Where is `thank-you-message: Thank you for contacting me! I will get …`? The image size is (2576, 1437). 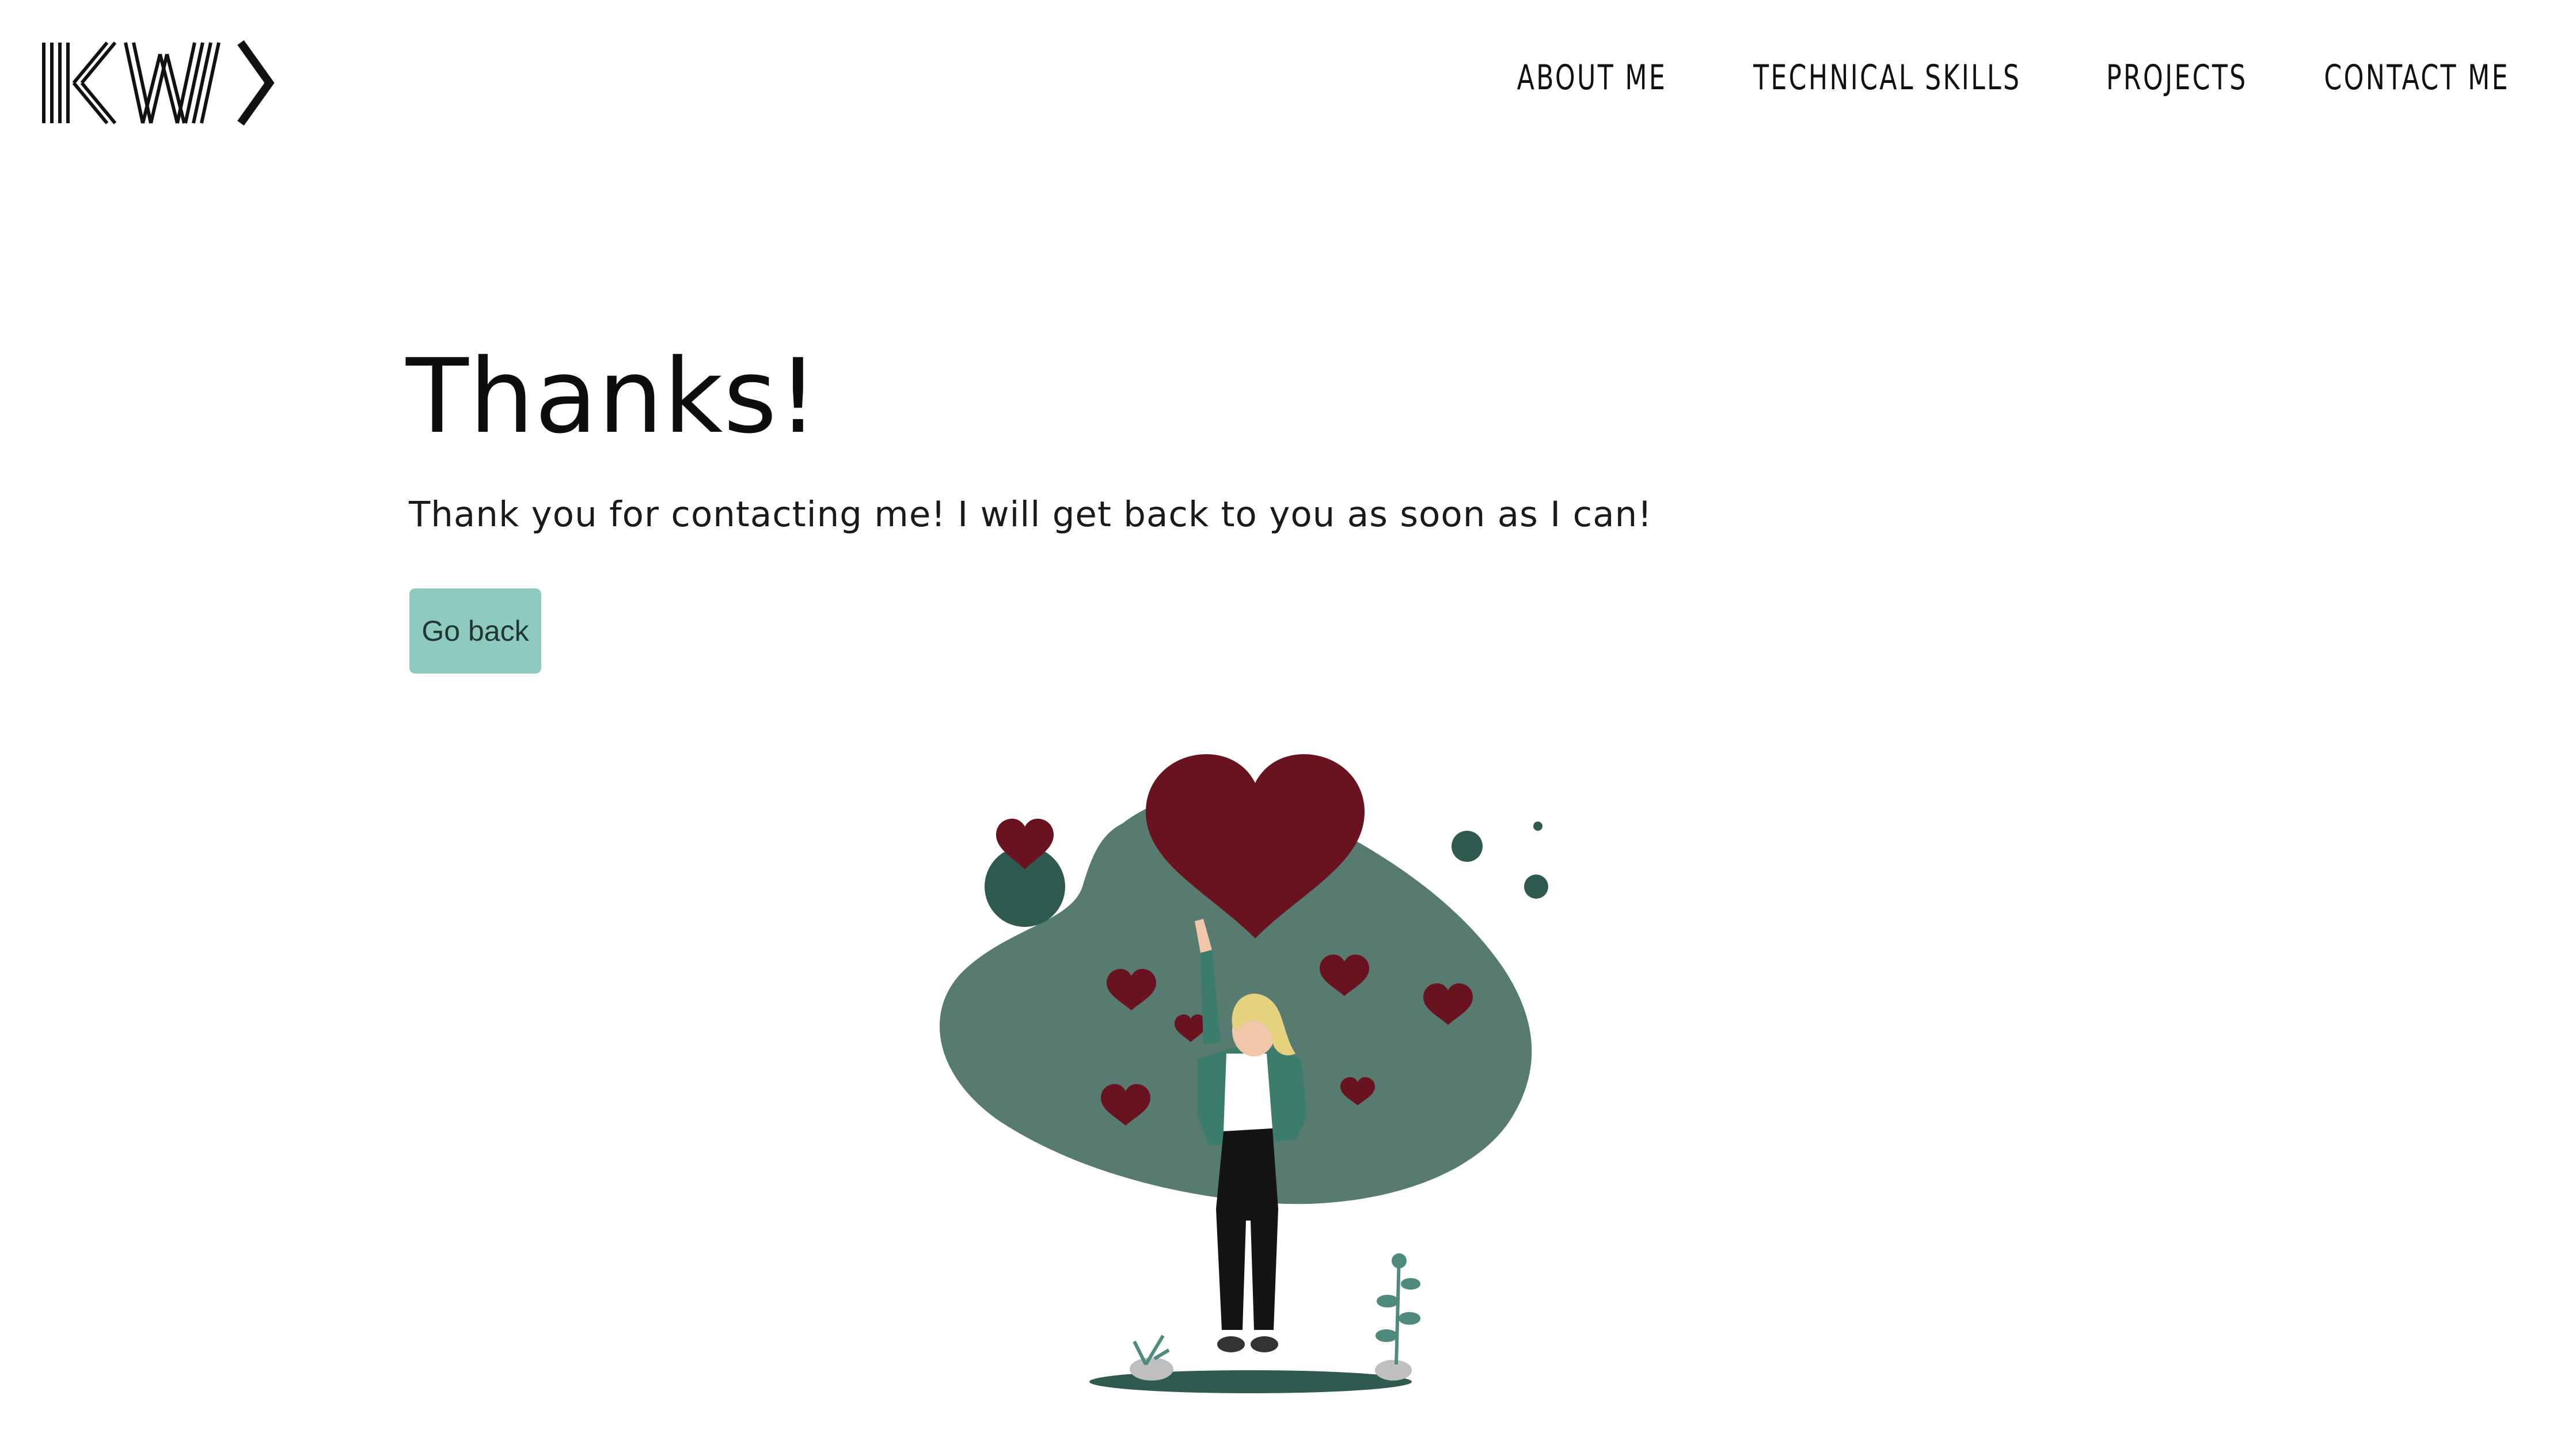
thank-you-message: Thank you for contacting me! I will get … is located at coordinates (1030, 515).